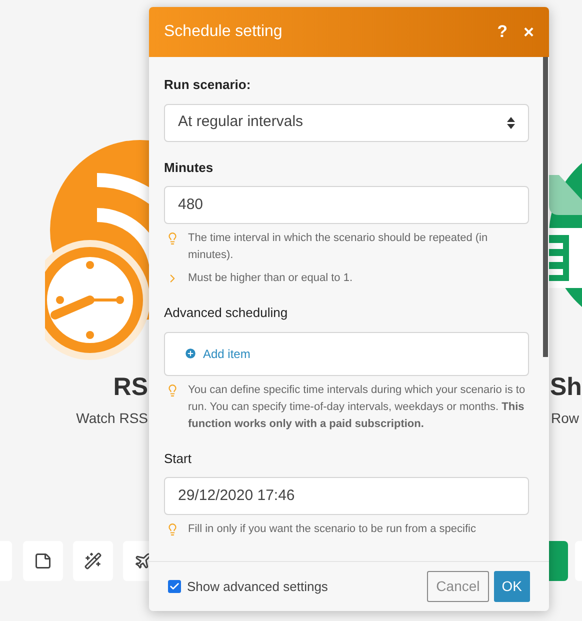 This screenshot has width=582, height=621. I want to click on airplane-icon, so click(143, 561).